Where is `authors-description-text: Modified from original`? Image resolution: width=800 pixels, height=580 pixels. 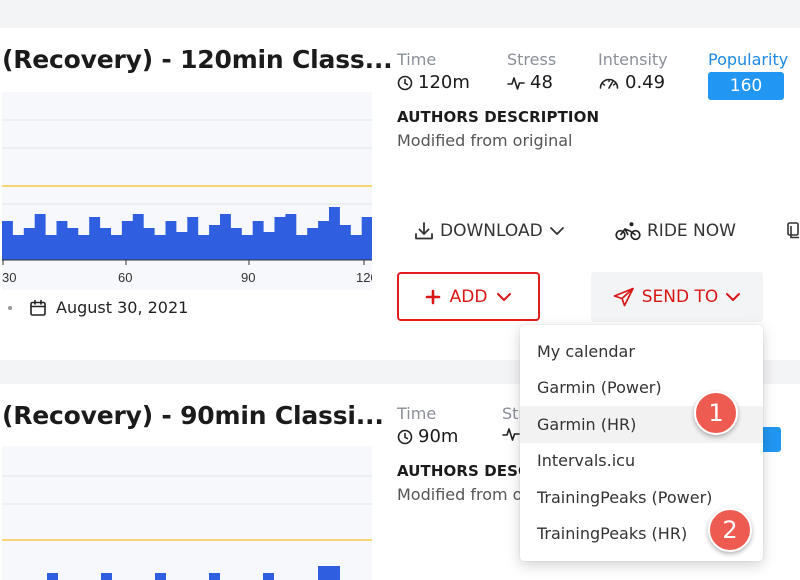 authors-description-text: Modified from original is located at coordinates (485, 140).